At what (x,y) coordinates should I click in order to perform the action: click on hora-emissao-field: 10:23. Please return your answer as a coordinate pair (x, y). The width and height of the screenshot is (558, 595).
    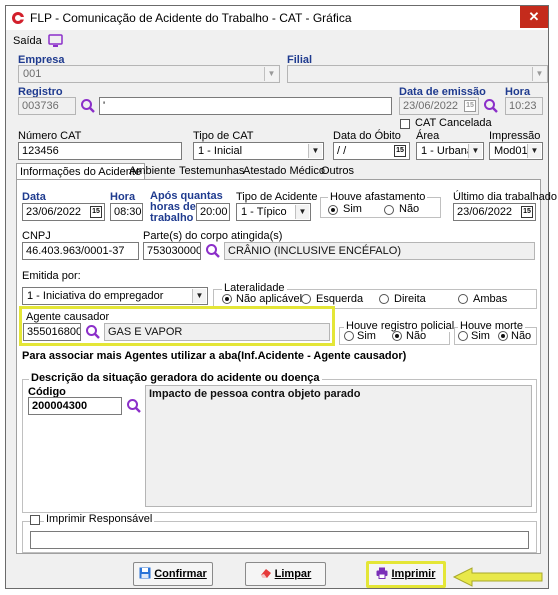
    Looking at the image, I should click on (524, 106).